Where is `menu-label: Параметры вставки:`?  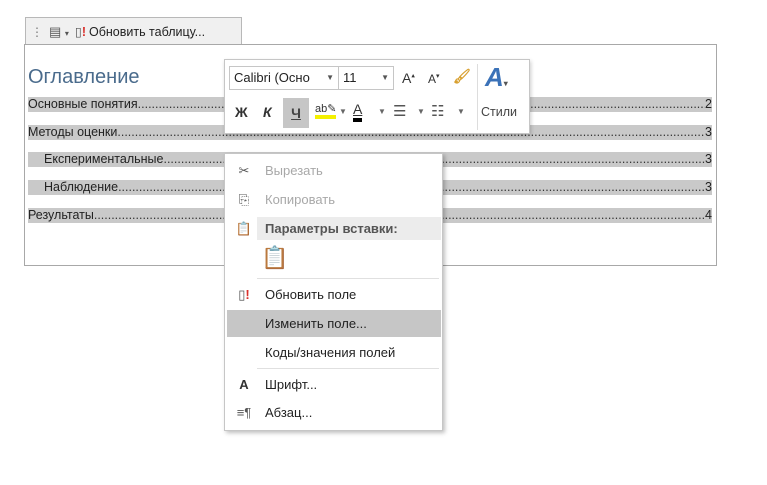
menu-label: Параметры вставки: is located at coordinates (331, 228).